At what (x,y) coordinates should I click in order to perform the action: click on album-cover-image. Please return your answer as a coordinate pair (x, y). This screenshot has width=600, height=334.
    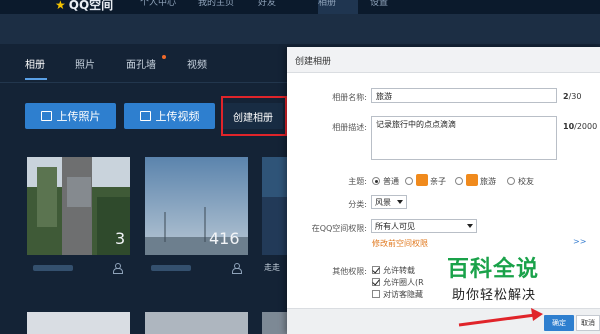
    Looking at the image, I should click on (274, 206).